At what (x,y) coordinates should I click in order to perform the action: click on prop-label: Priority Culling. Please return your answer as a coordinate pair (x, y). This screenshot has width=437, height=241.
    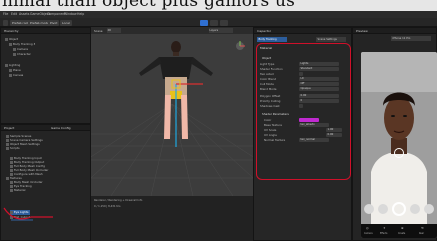
    Looking at the image, I should click on (270, 101).